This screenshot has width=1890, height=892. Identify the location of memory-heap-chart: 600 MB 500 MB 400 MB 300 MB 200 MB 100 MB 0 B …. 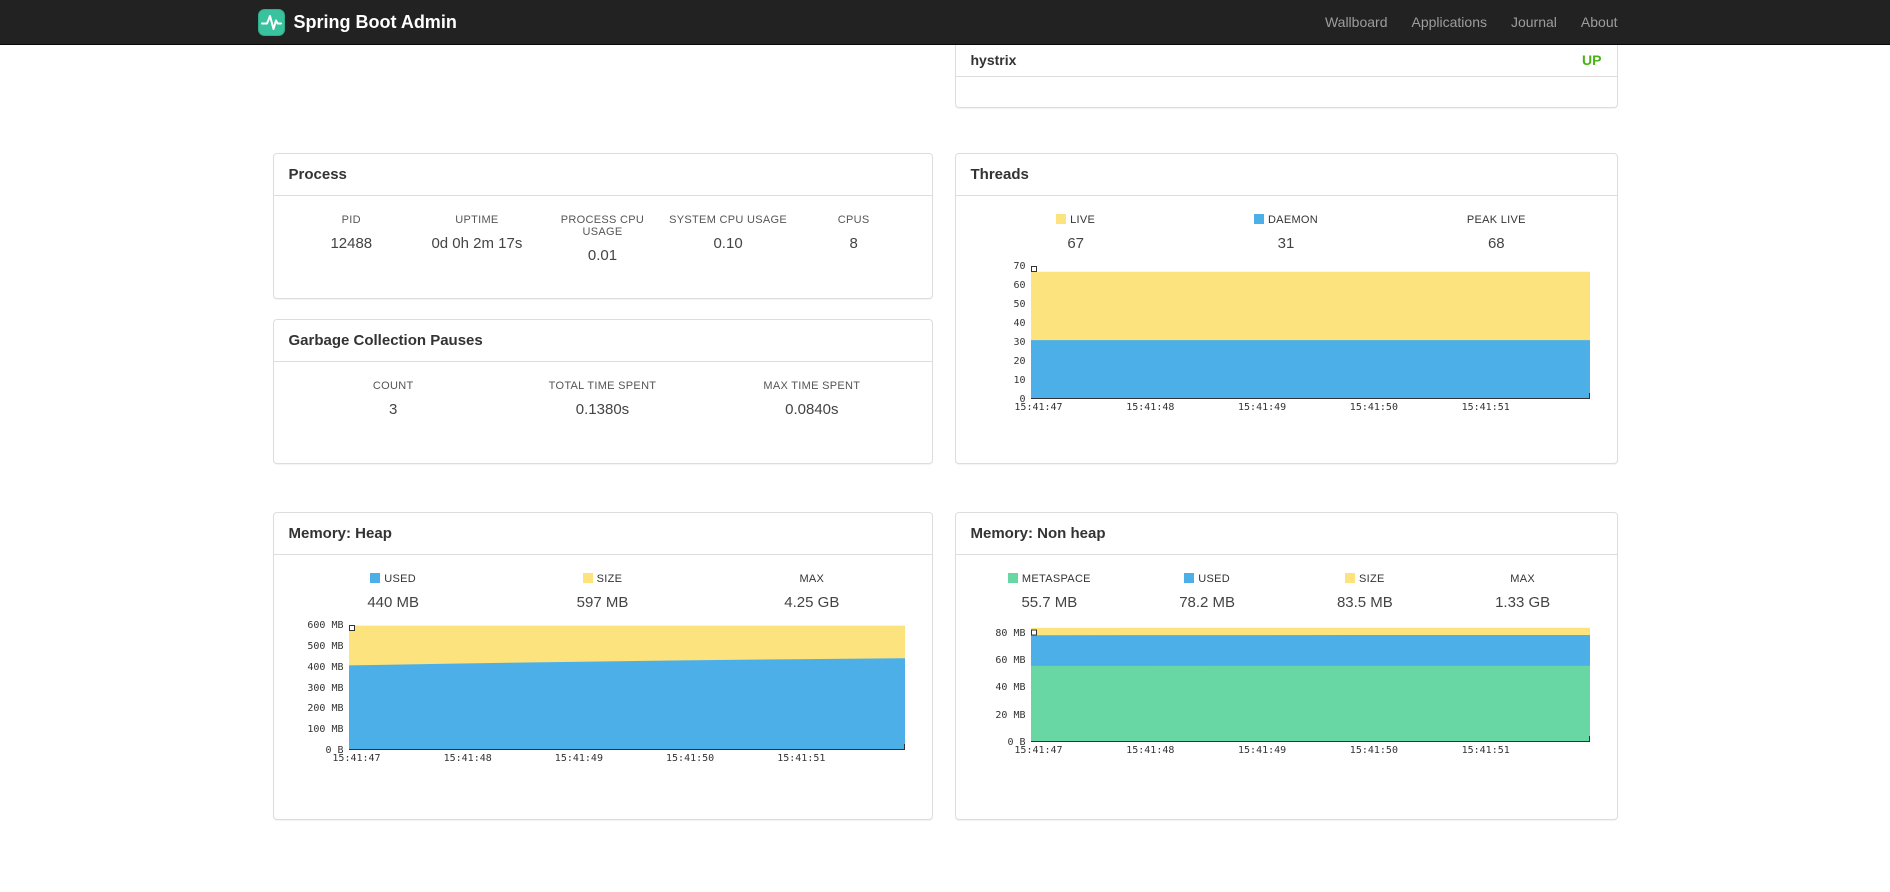
(603, 694).